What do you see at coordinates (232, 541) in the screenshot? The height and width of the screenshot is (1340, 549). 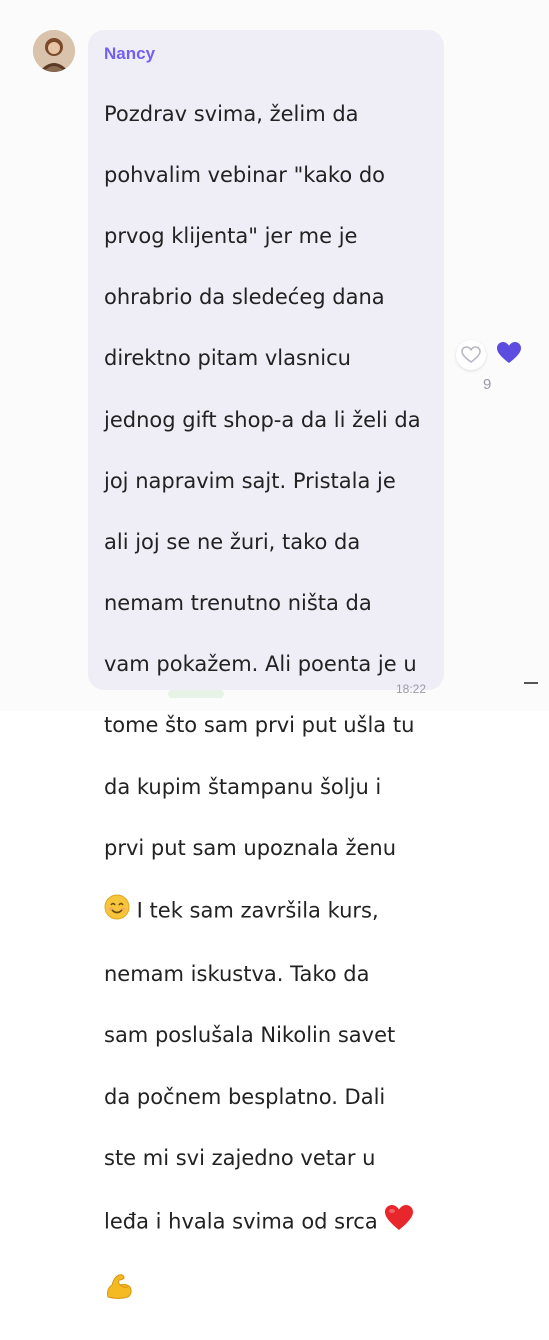 I see `message-line: ali joj se ne žuri, tako da` at bounding box center [232, 541].